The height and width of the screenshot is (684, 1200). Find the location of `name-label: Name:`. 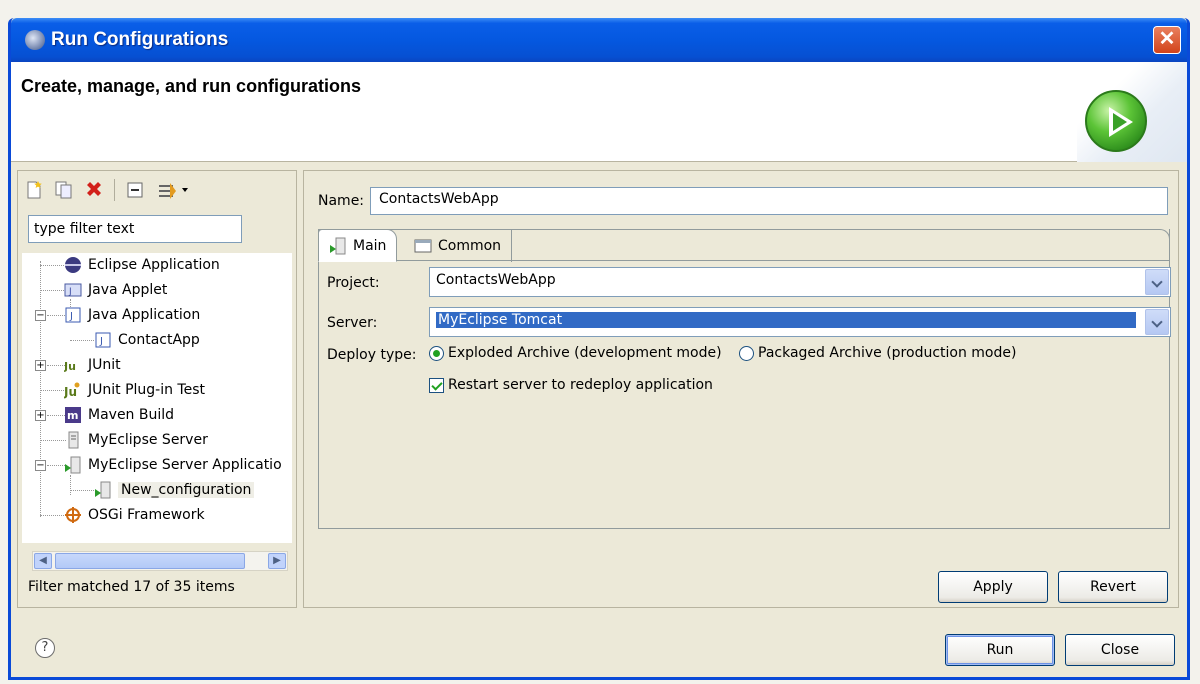

name-label: Name: is located at coordinates (341, 201).